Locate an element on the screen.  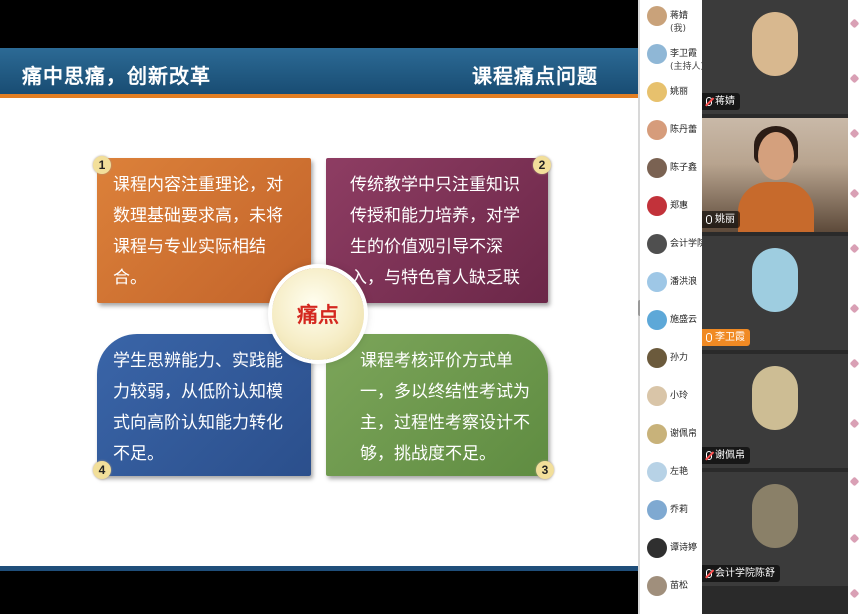
participant-item: 郑惠 is located at coordinates (671, 209).